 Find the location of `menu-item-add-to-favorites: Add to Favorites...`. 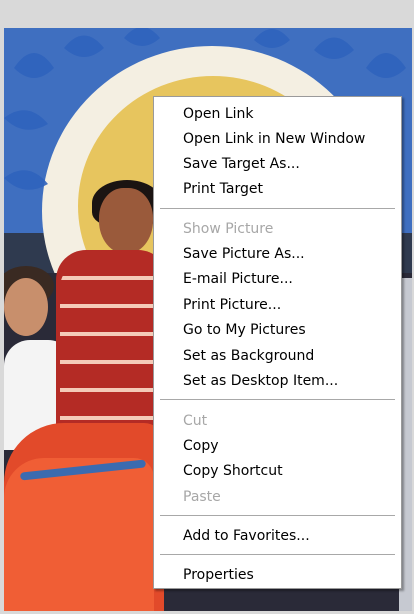

menu-item-add-to-favorites: Add to Favorites... is located at coordinates (277, 536).